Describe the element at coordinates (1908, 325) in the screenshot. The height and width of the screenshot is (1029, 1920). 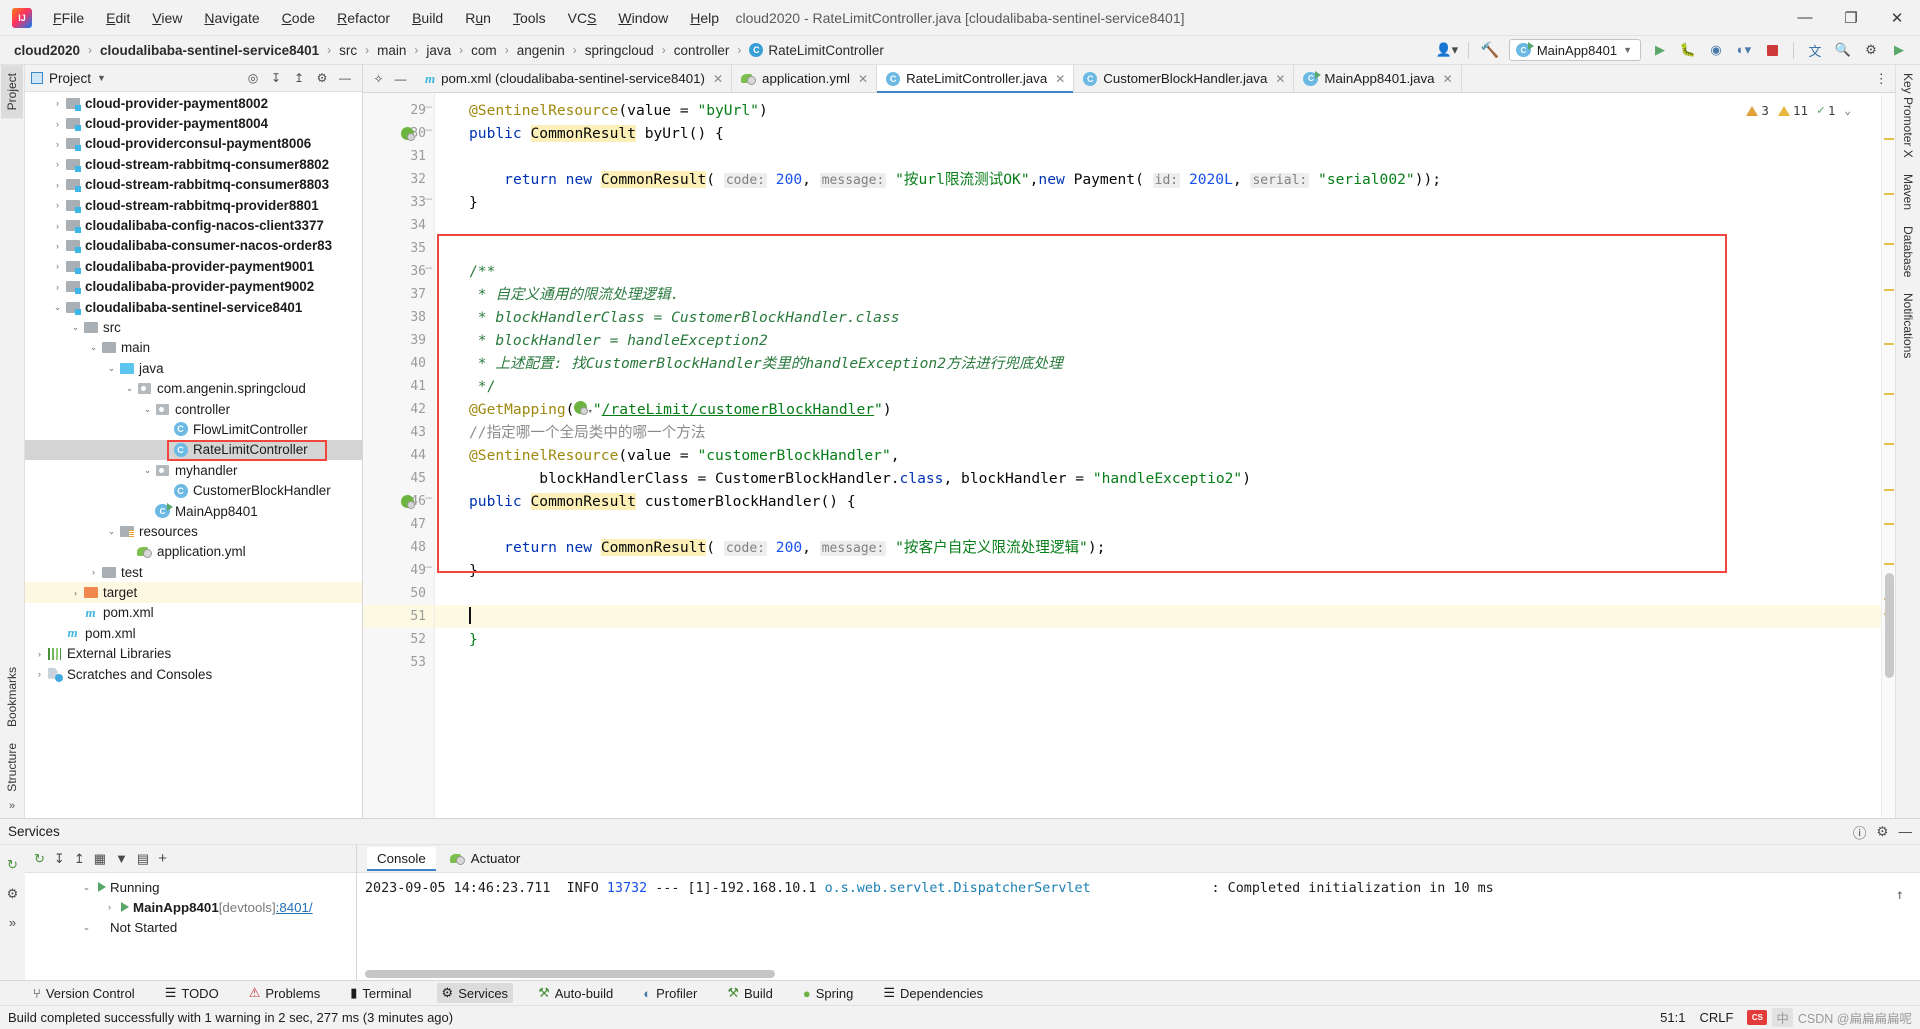
I see `sidebar-item-notifications: Notifications` at that location.